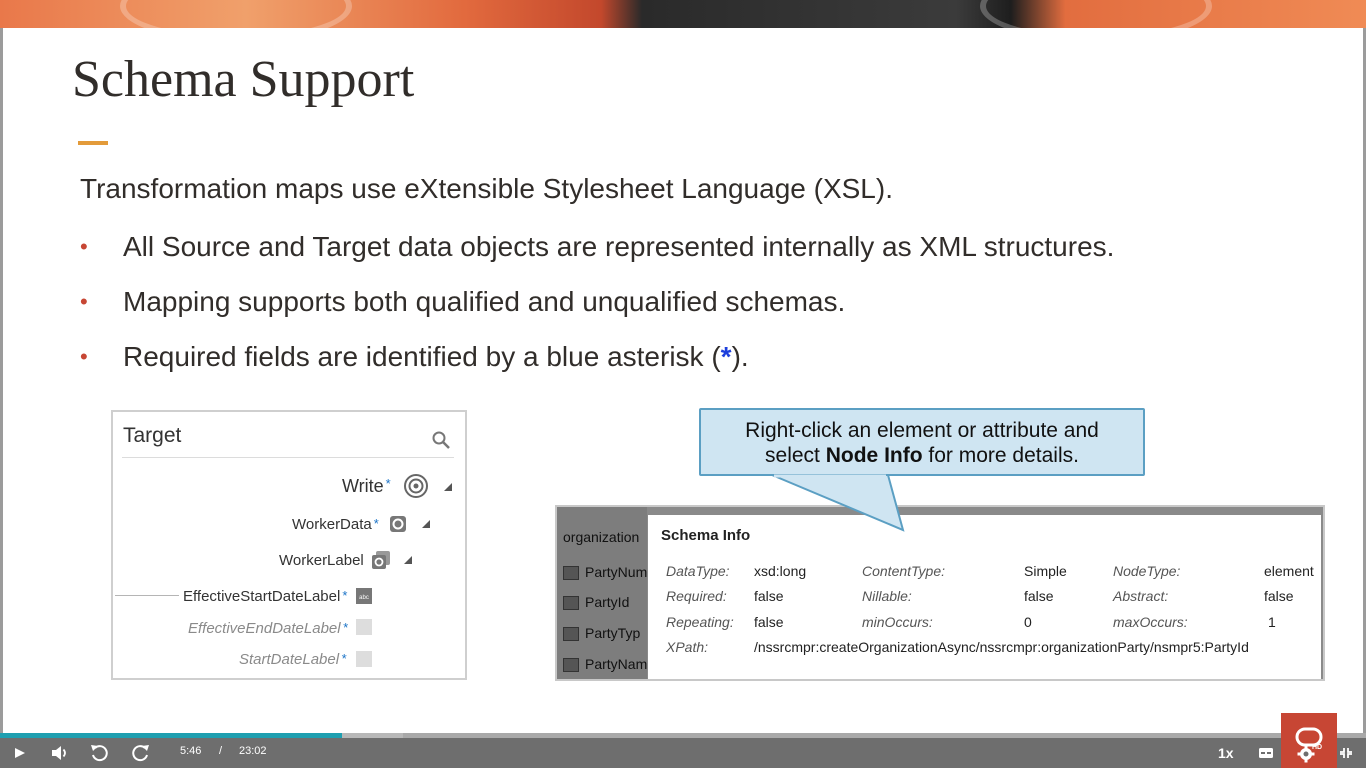 This screenshot has height=768, width=1366. Describe the element at coordinates (683, 14) in the screenshot. I see `decorative-banner` at that location.